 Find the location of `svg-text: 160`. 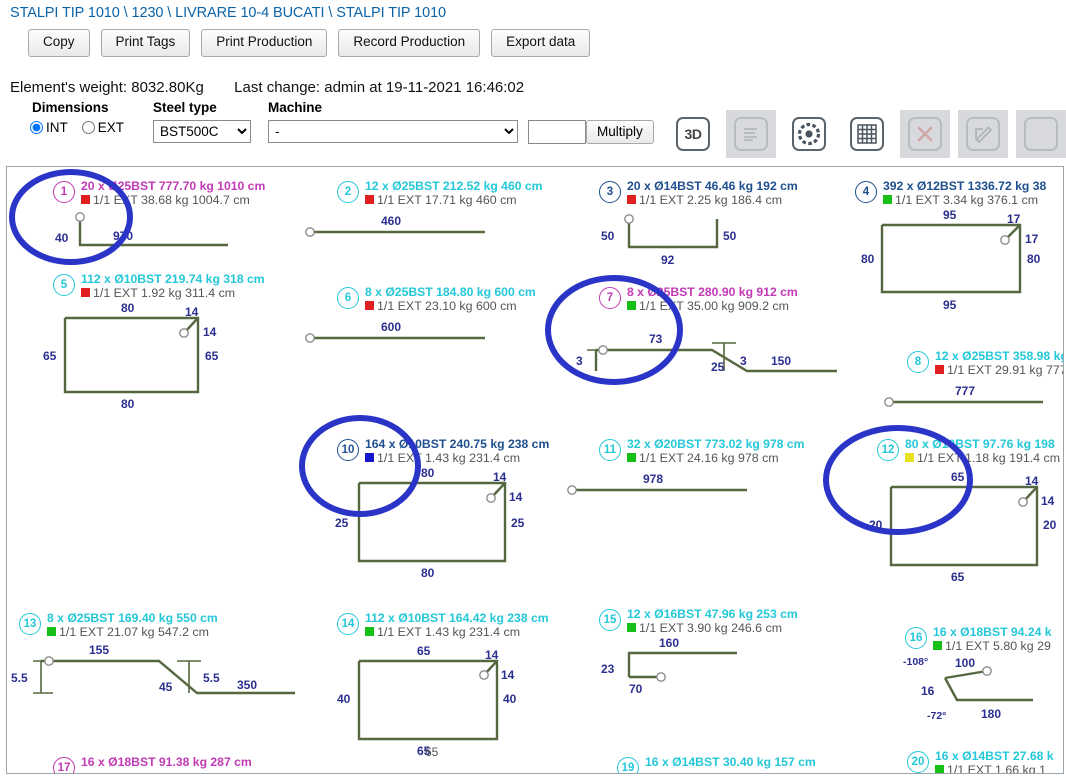

svg-text: 160 is located at coordinates (669, 643).